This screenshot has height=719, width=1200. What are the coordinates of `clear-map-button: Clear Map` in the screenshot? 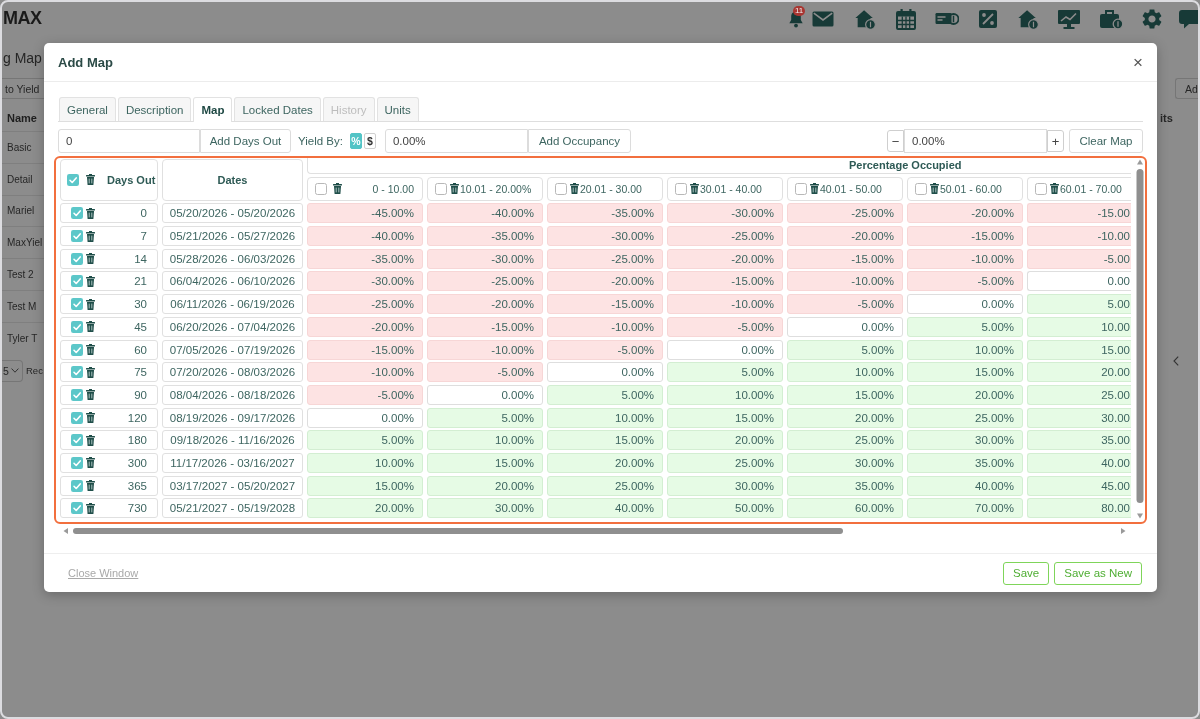 It's located at (1106, 141).